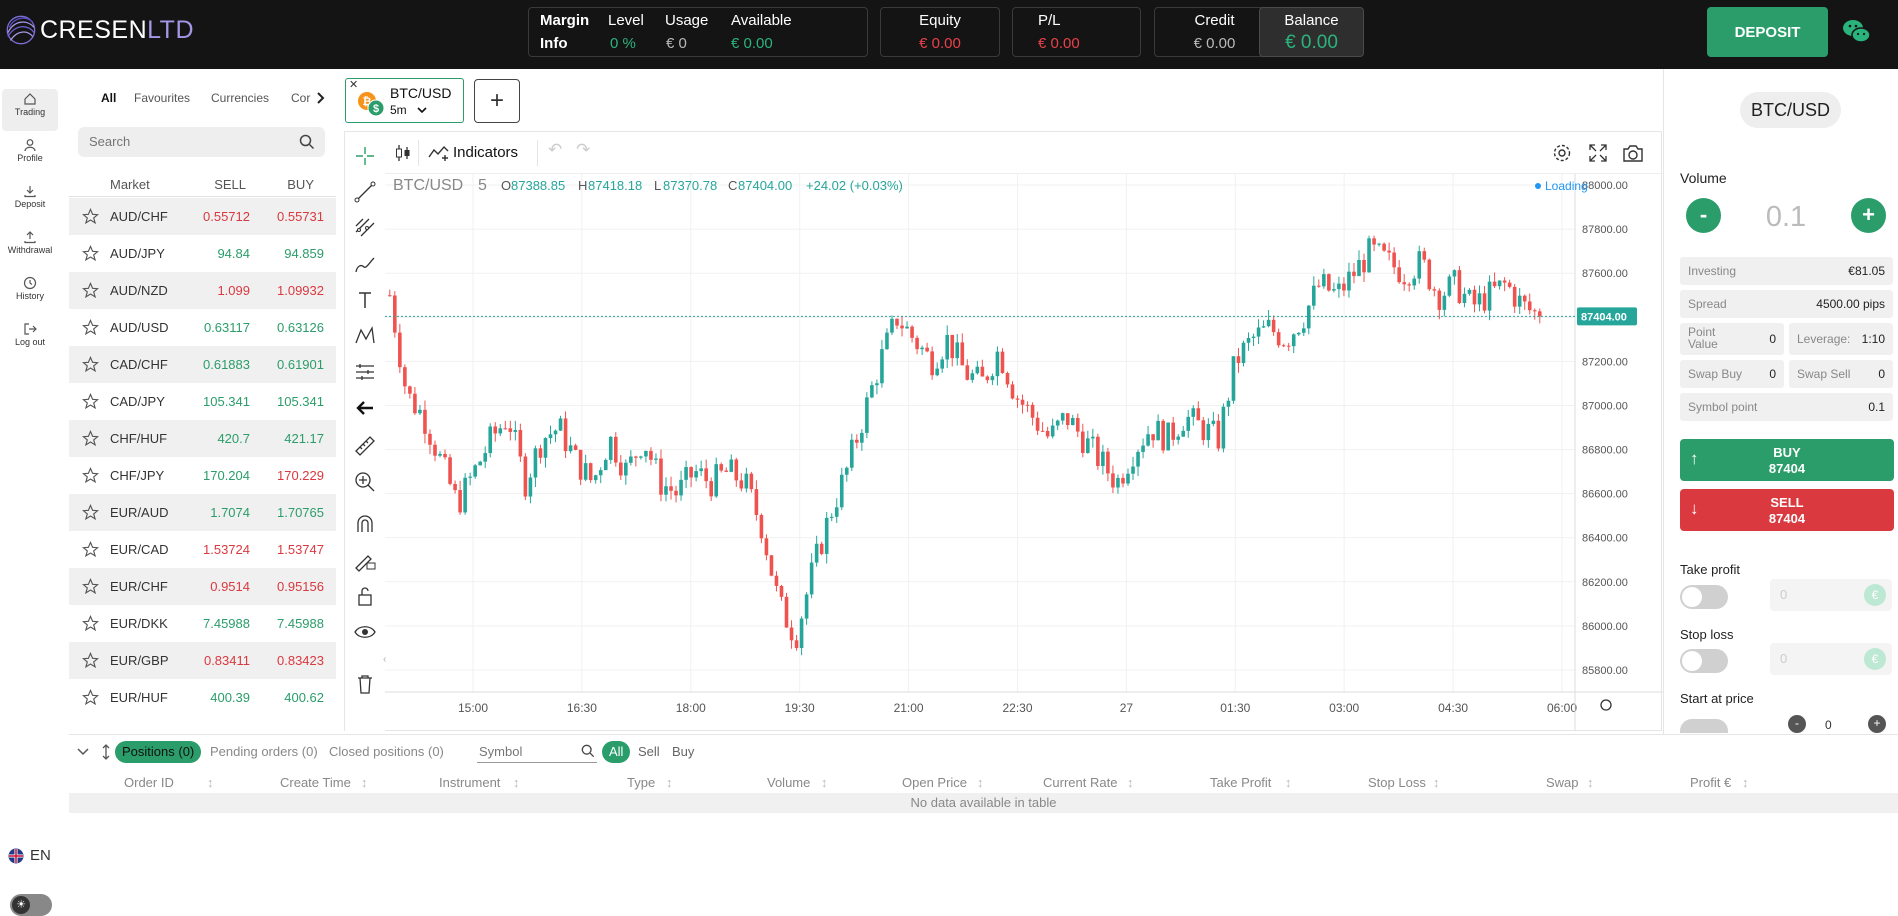 The image size is (1898, 916). What do you see at coordinates (202, 290) in the screenshot?
I see `market-row: AUD/NZD 1.099 1.09932` at bounding box center [202, 290].